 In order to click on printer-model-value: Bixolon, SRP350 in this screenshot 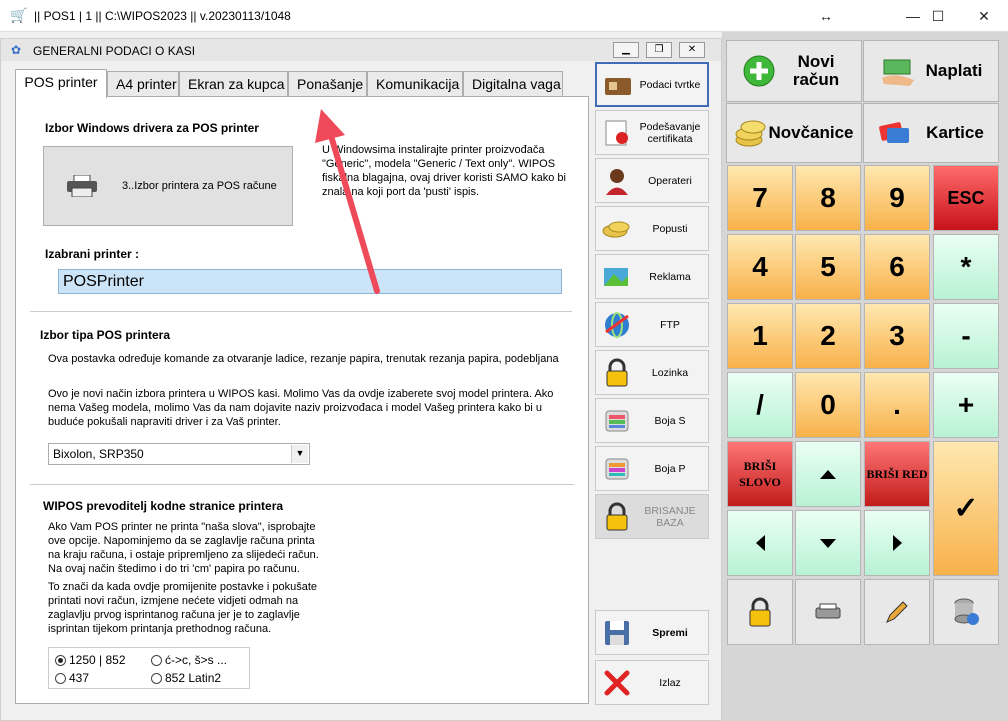, I will do `click(98, 454)`.